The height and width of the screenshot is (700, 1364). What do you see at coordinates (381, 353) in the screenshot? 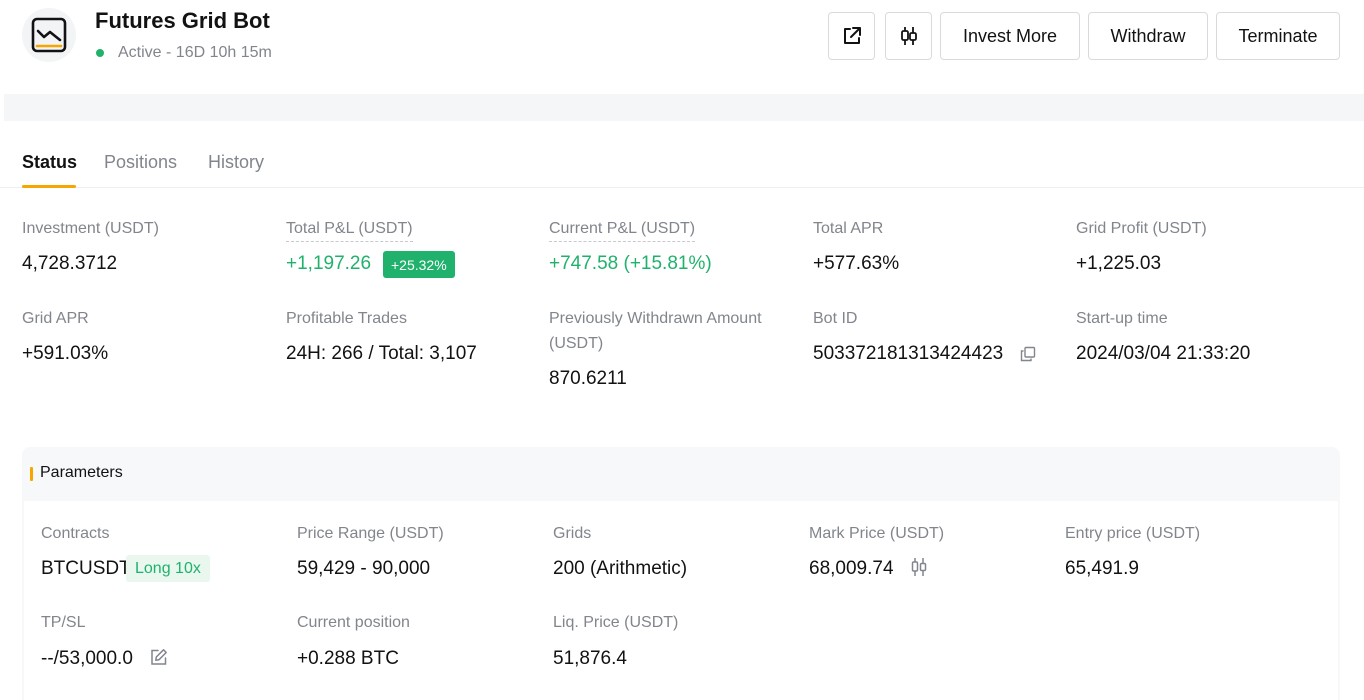
I see `profitable-trades-value: 24H: 266 / Total: 3,107` at bounding box center [381, 353].